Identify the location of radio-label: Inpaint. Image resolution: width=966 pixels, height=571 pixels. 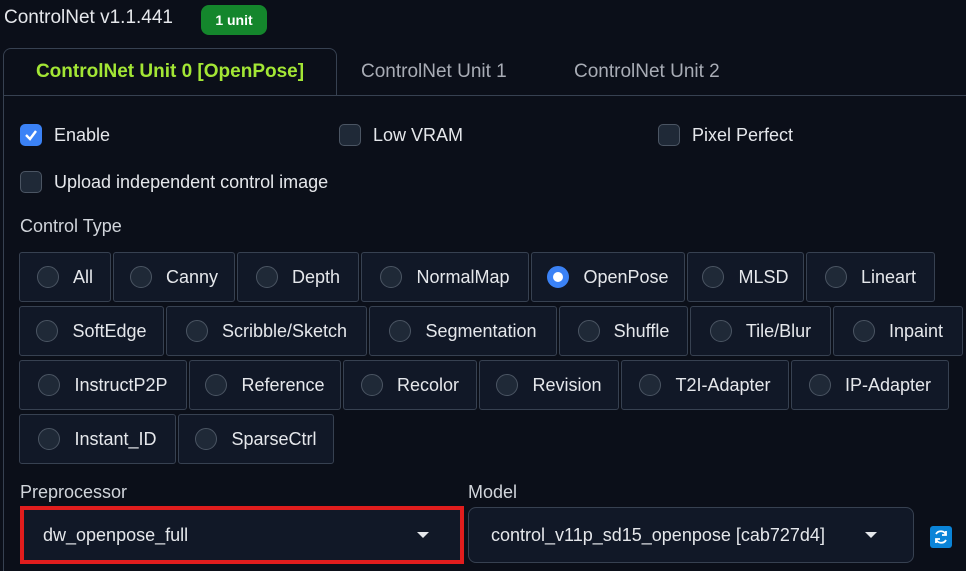
(916, 330).